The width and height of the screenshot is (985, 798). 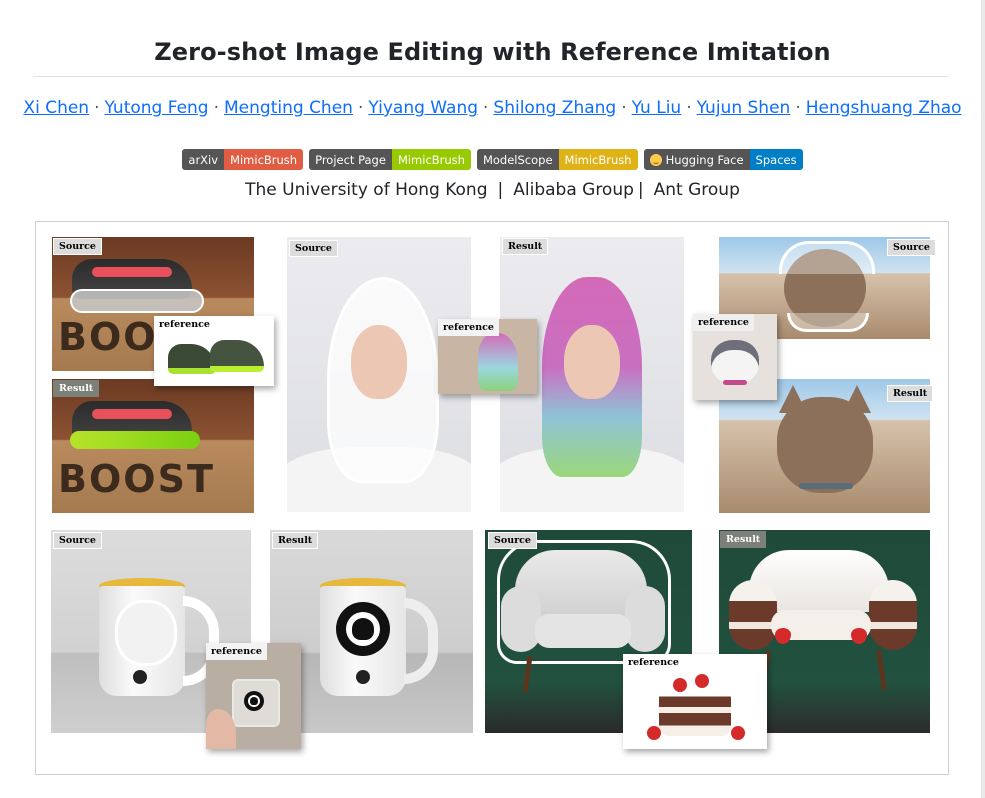 I want to click on shoe-source-stripe, so click(x=132, y=272).